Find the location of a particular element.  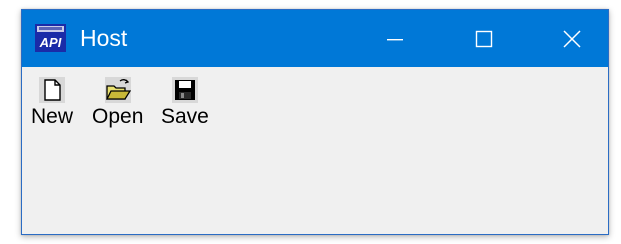

save-button: Save is located at coordinates (185, 103).